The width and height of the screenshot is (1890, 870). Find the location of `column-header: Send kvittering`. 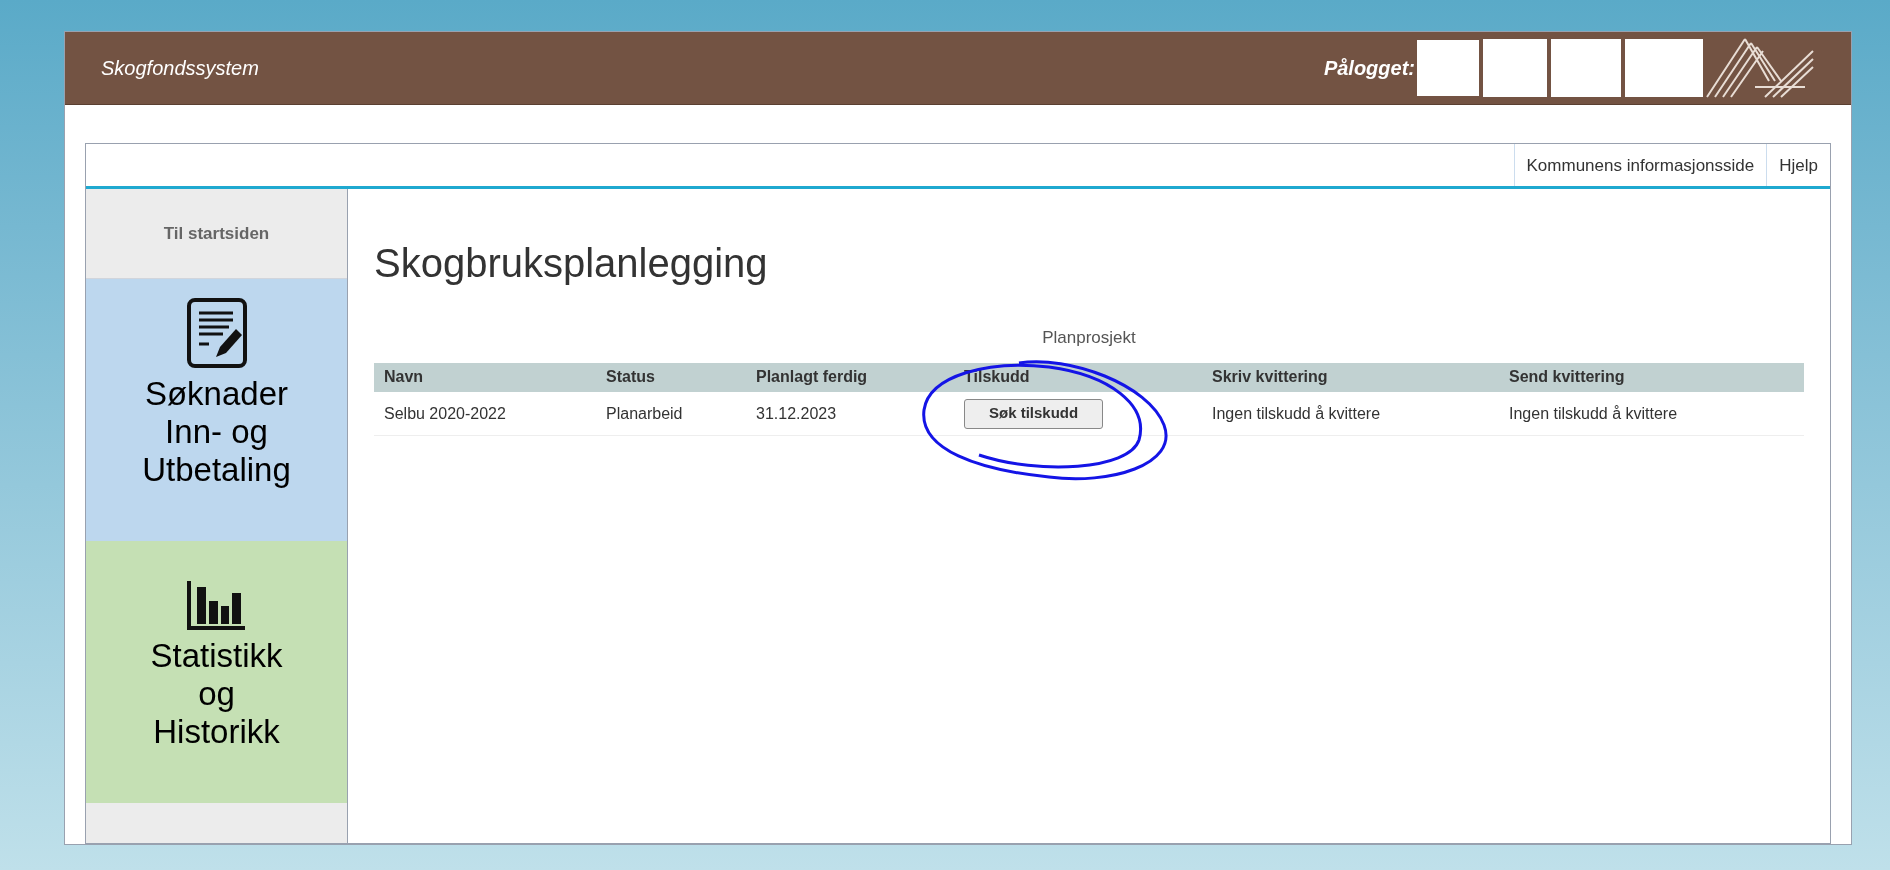

column-header: Send kvittering is located at coordinates (1651, 377).